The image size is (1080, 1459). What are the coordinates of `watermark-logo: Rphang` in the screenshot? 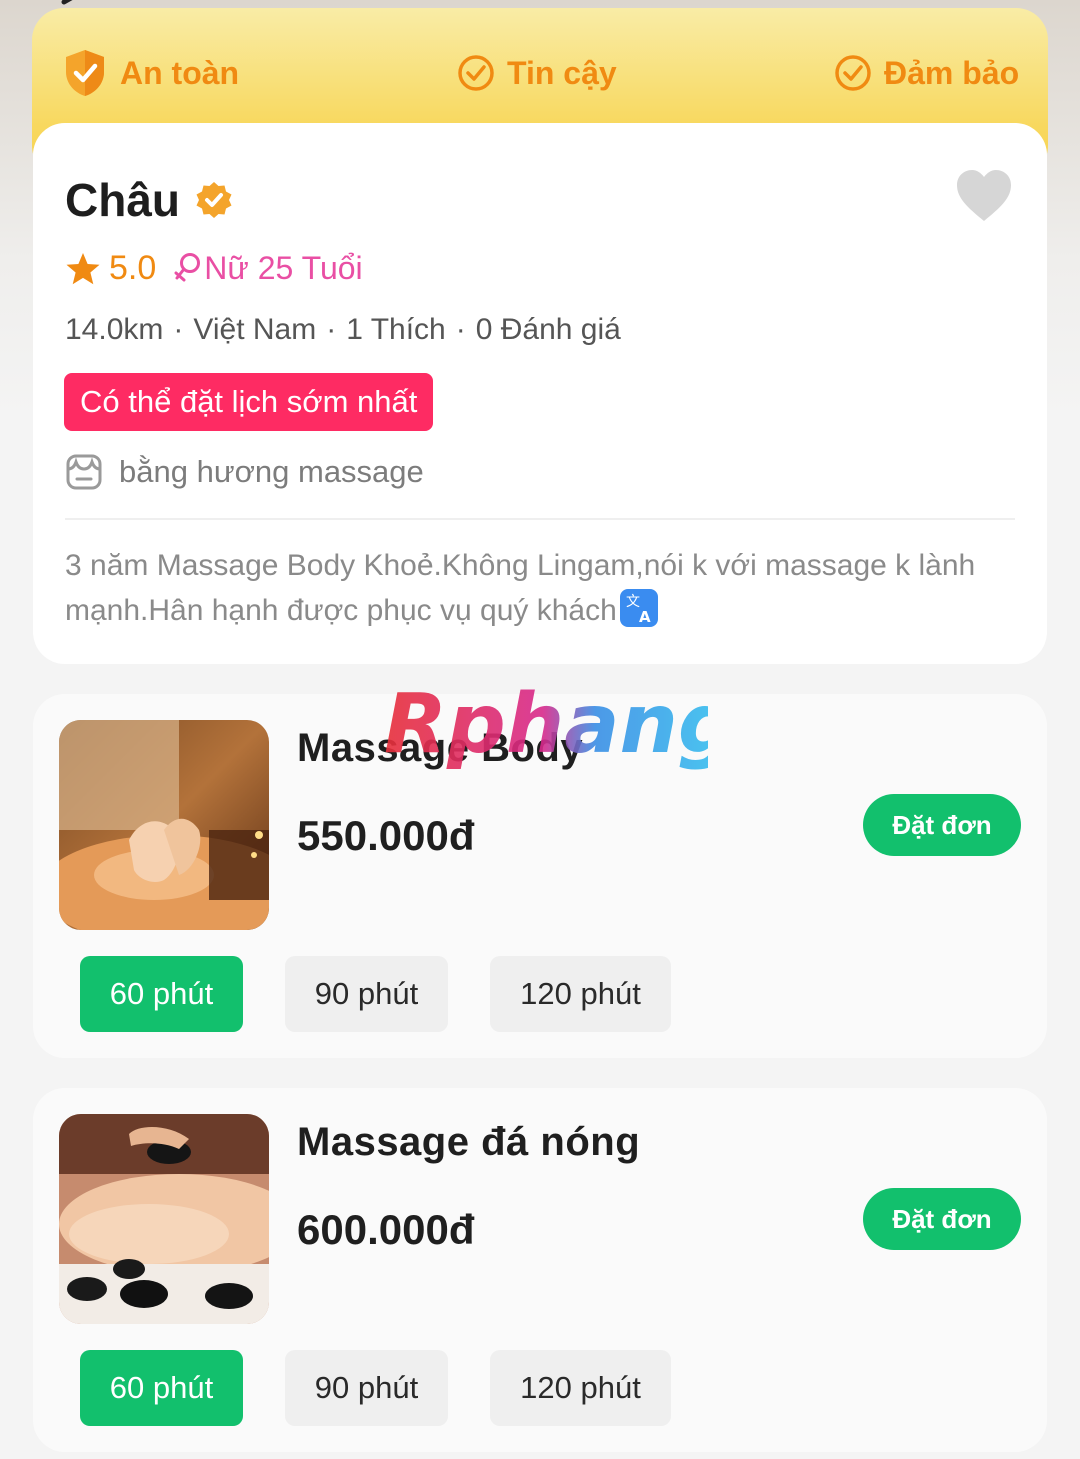 It's located at (546, 726).